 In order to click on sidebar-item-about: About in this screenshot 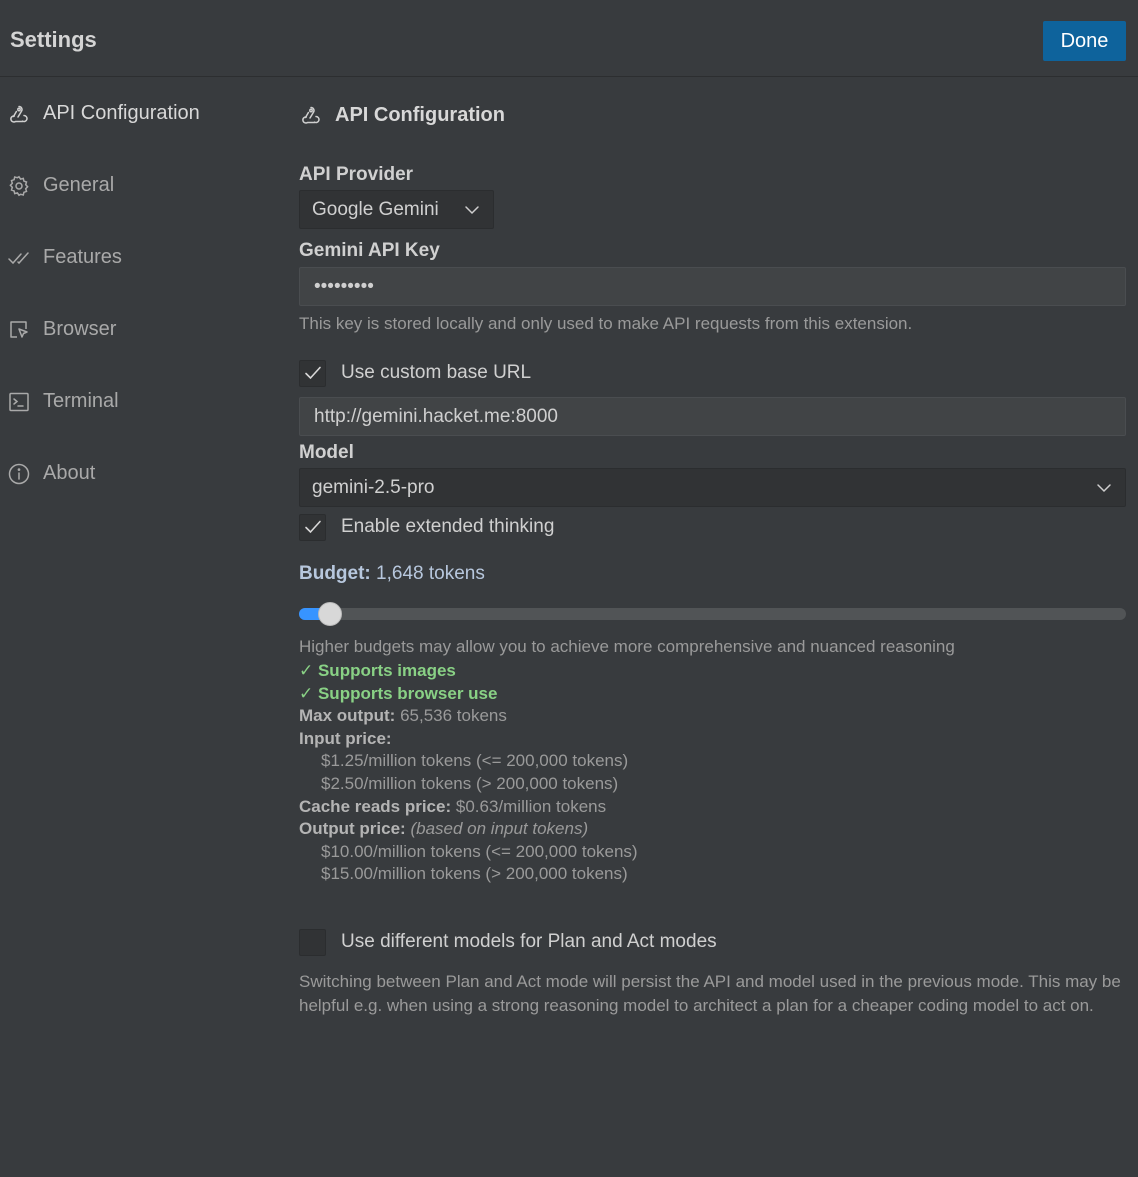, I will do `click(135, 473)`.